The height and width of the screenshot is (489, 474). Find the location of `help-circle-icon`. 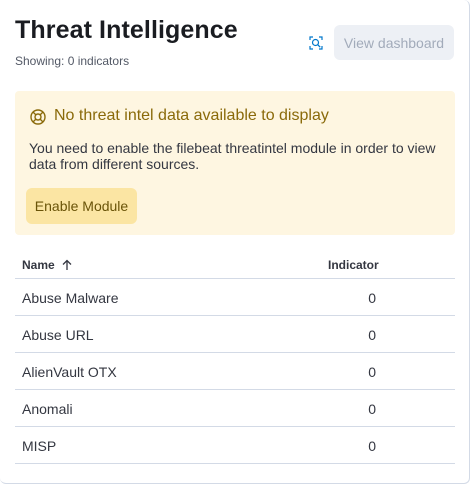

help-circle-icon is located at coordinates (38, 117).